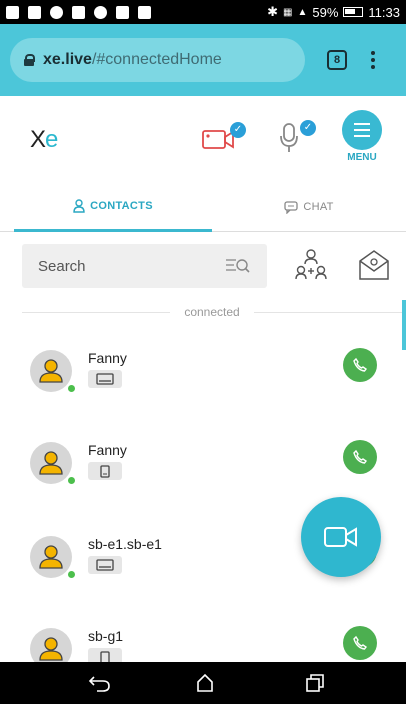 The height and width of the screenshot is (704, 406). I want to click on home-icon, so click(205, 683).